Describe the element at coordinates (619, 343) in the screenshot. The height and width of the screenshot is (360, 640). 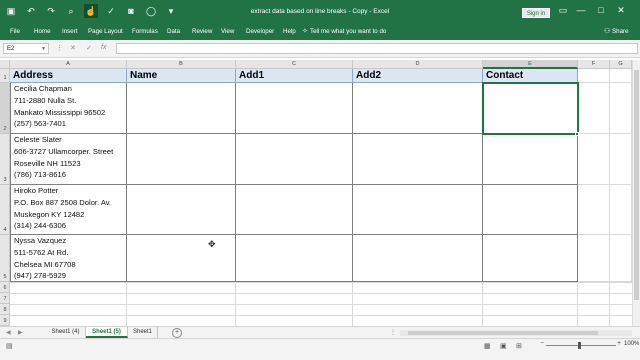
I see `zoom-in-button: +` at that location.